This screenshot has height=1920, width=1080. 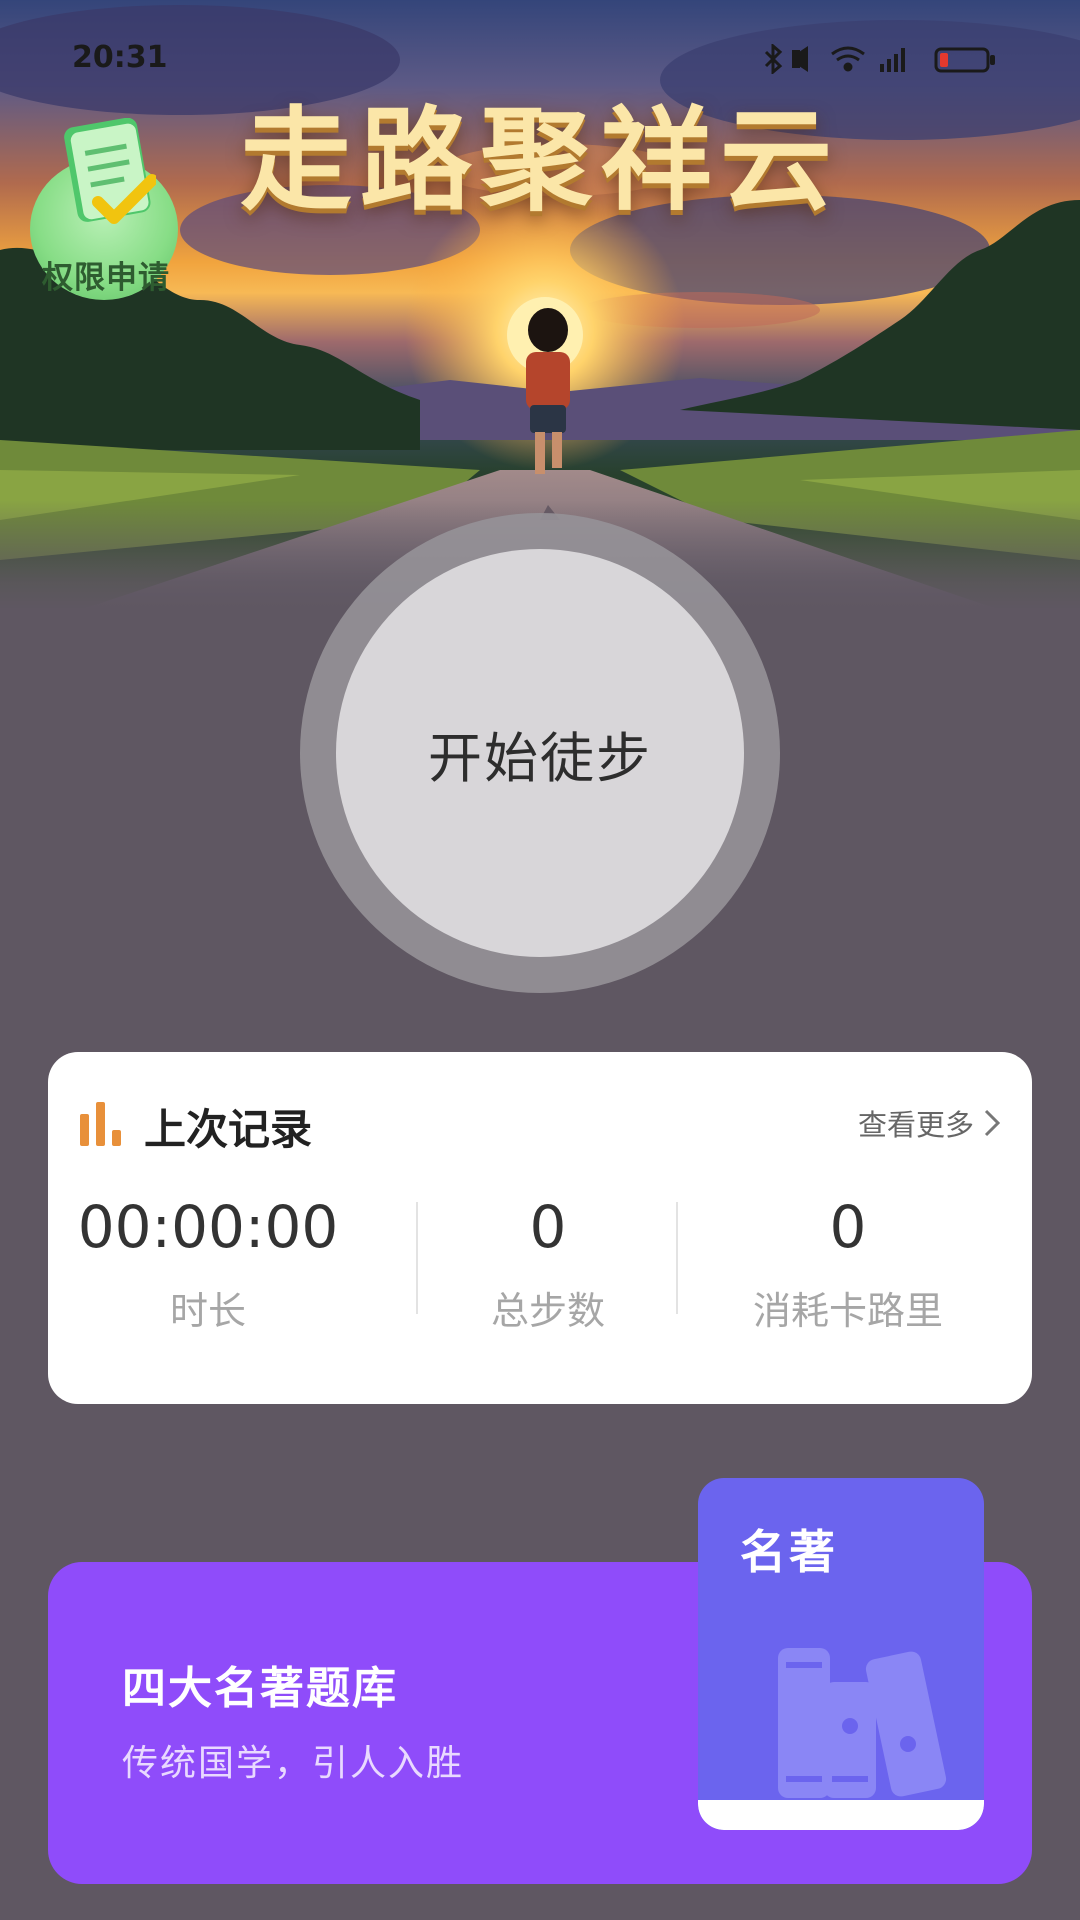 What do you see at coordinates (547, 1311) in the screenshot?
I see `stat-steps-label: 总步数` at bounding box center [547, 1311].